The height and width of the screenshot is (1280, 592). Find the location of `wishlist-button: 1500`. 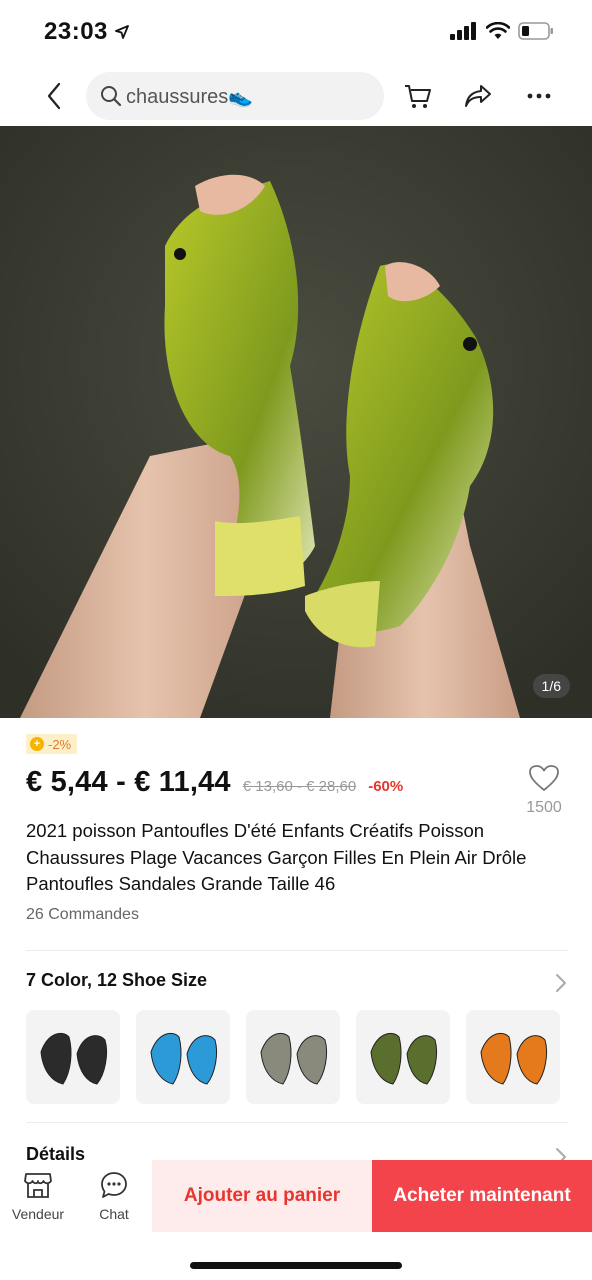

wishlist-button: 1500 is located at coordinates (544, 790).